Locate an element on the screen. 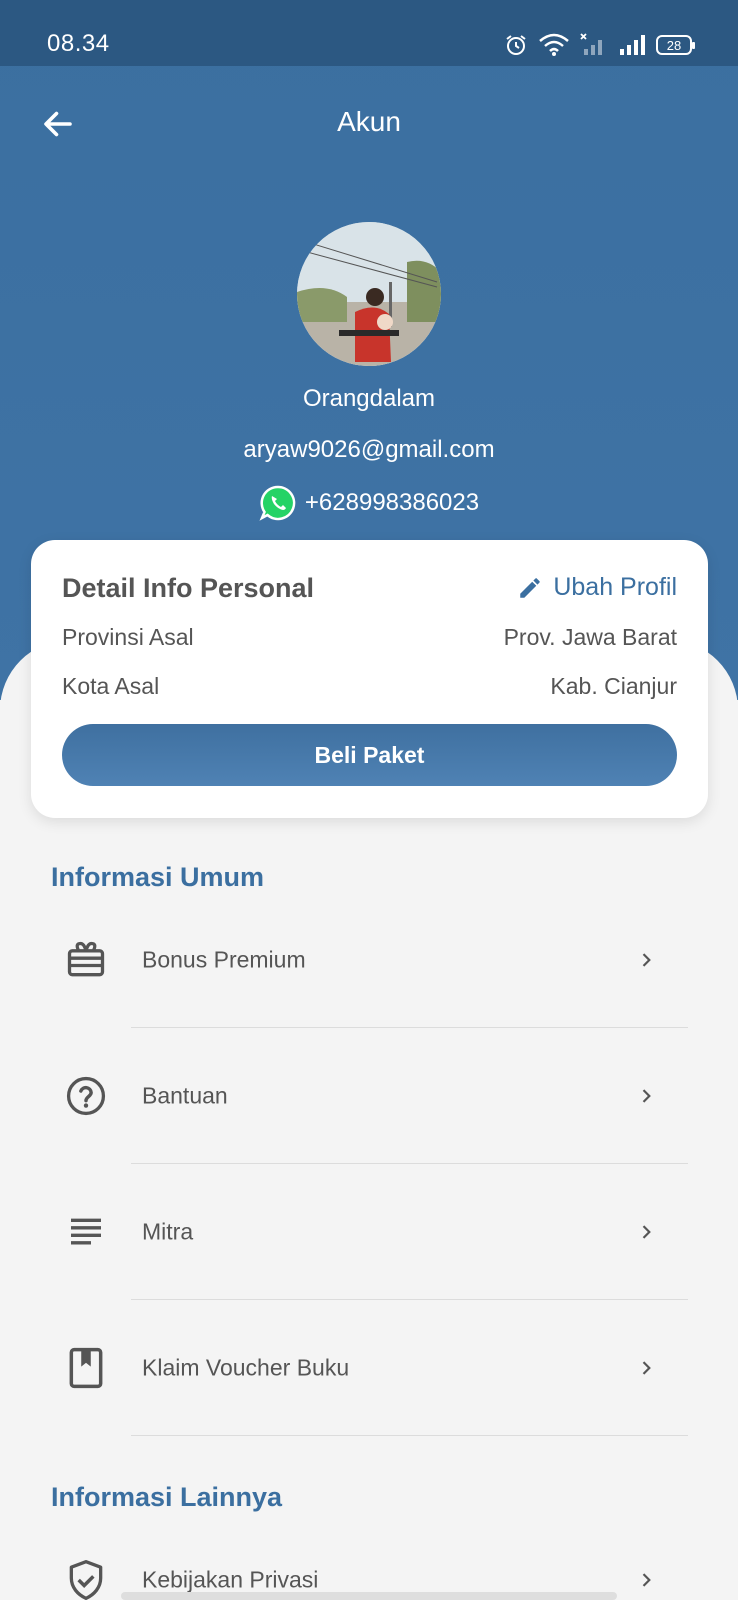  card-title: Detail Info Personal is located at coordinates (188, 588).